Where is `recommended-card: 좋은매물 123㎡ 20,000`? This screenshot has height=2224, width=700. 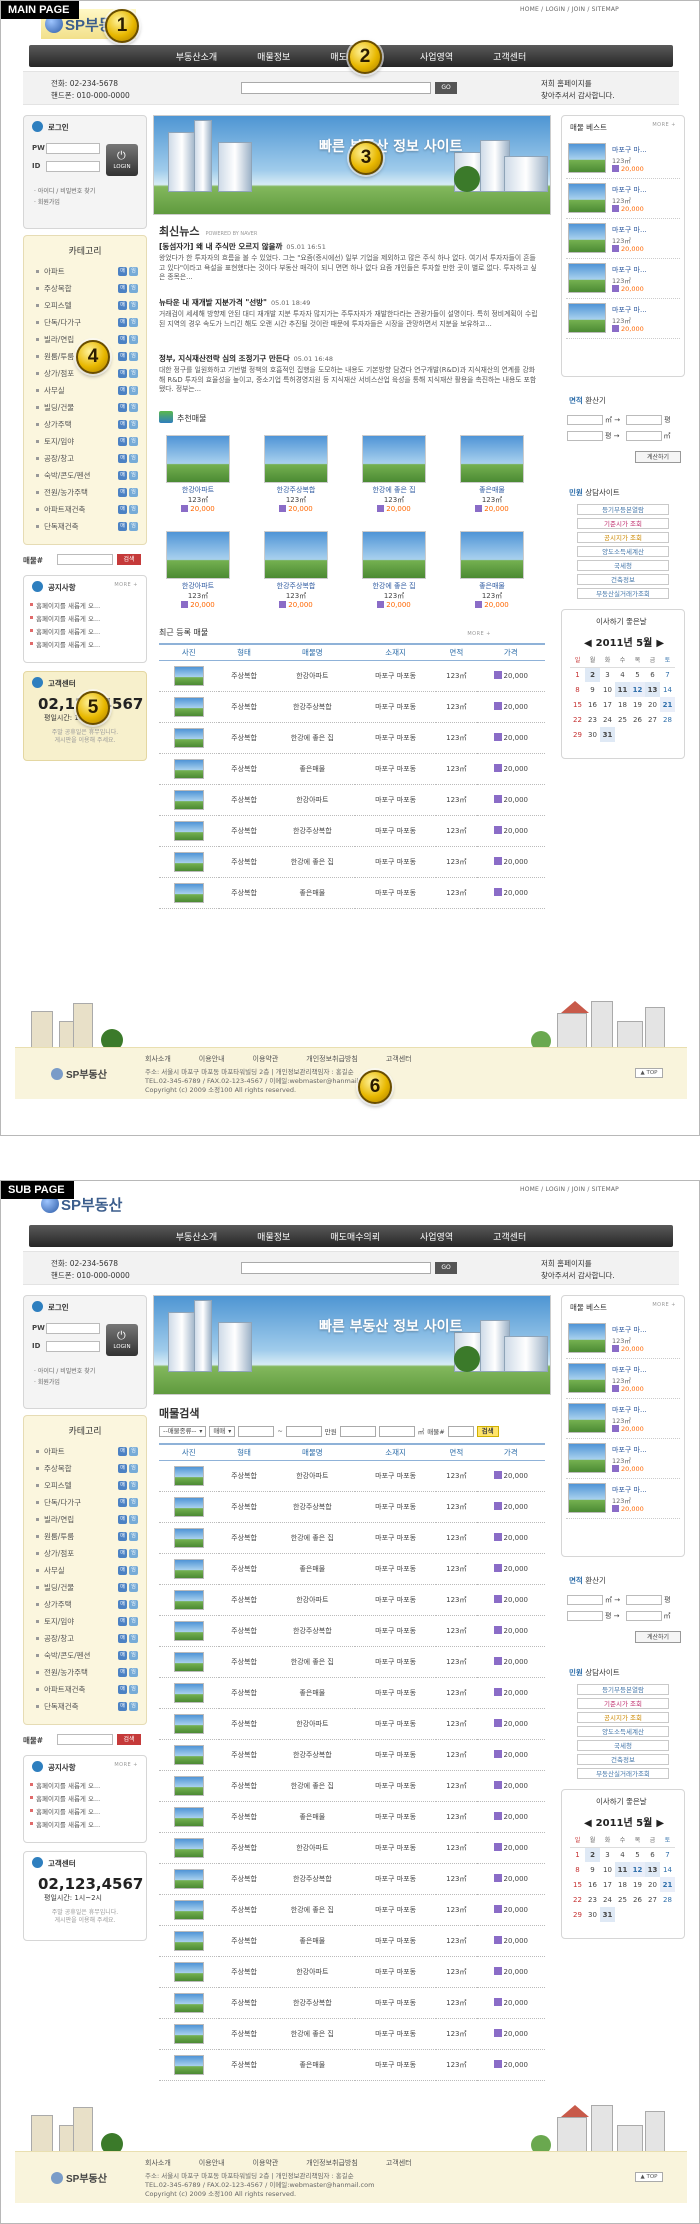 recommended-card: 좋은매물 123㎡ 20,000 is located at coordinates (492, 474).